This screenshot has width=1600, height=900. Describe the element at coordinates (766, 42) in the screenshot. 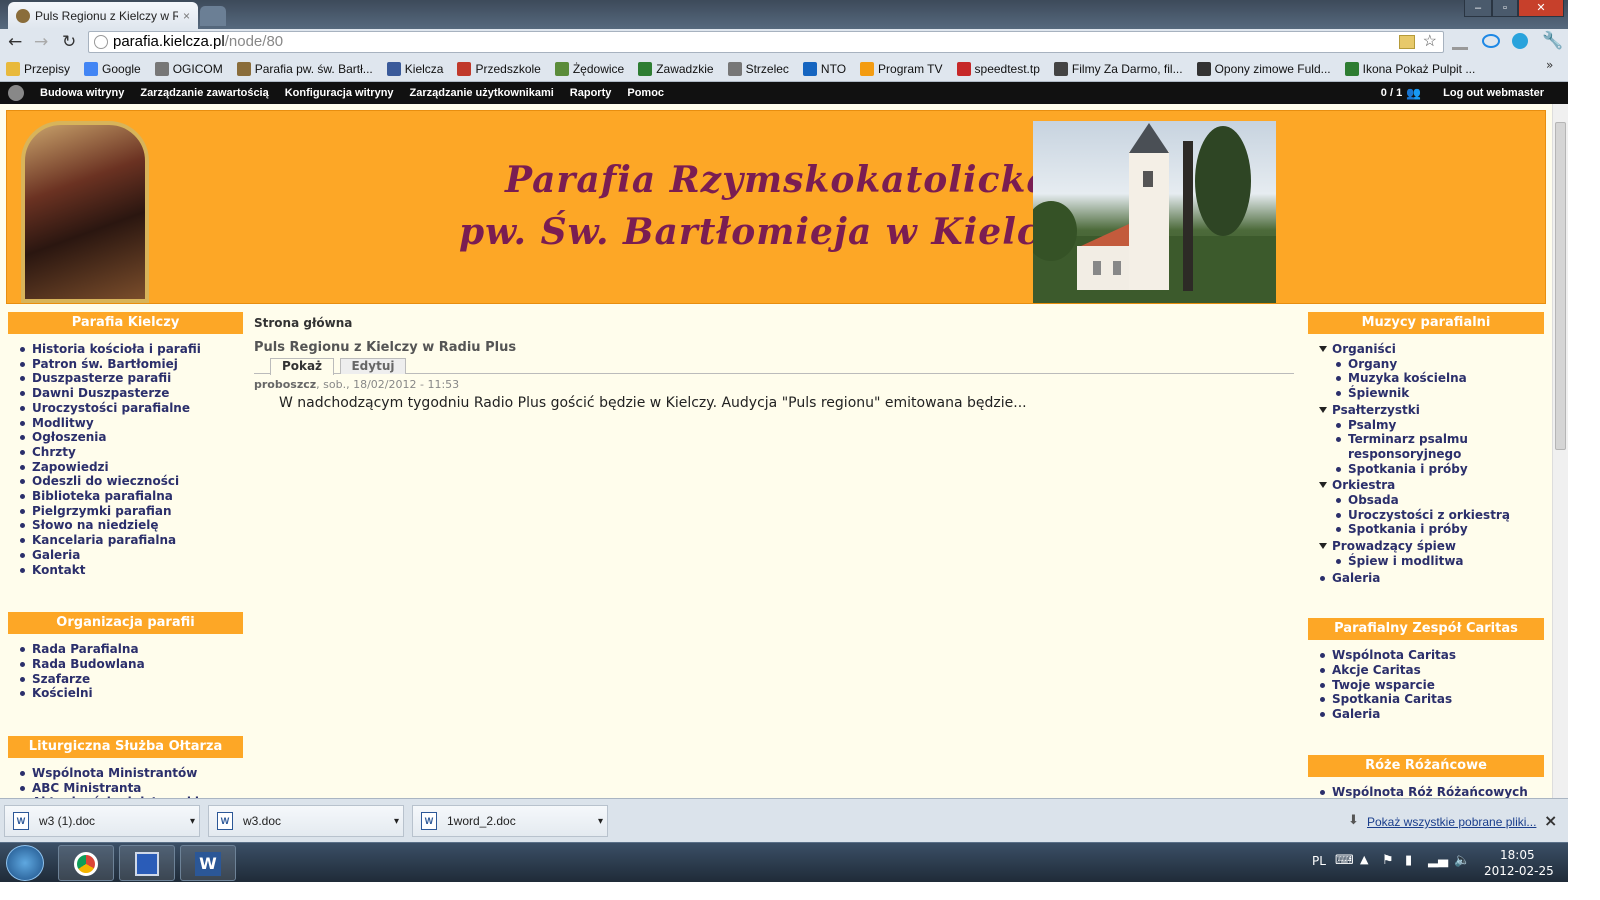

I see `address-bar: parafia.kielcza.pl/node/80 ☆` at that location.